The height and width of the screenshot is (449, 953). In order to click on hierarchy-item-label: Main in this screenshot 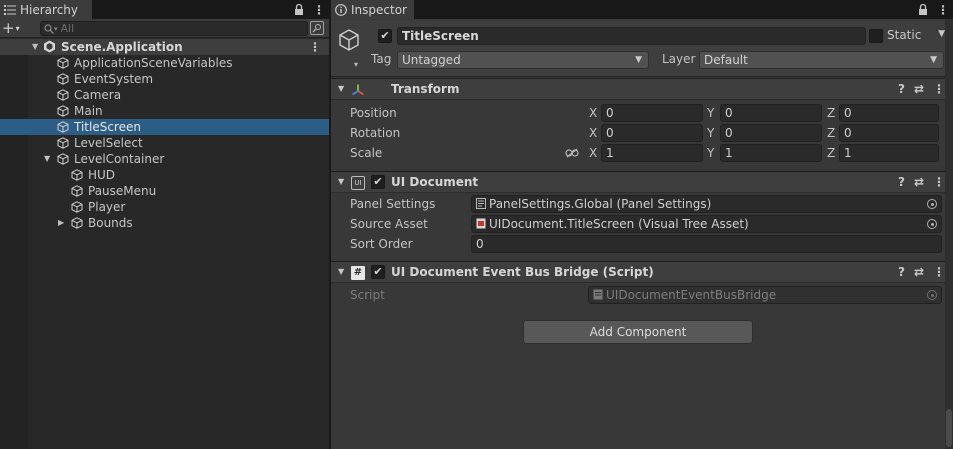, I will do `click(88, 111)`.